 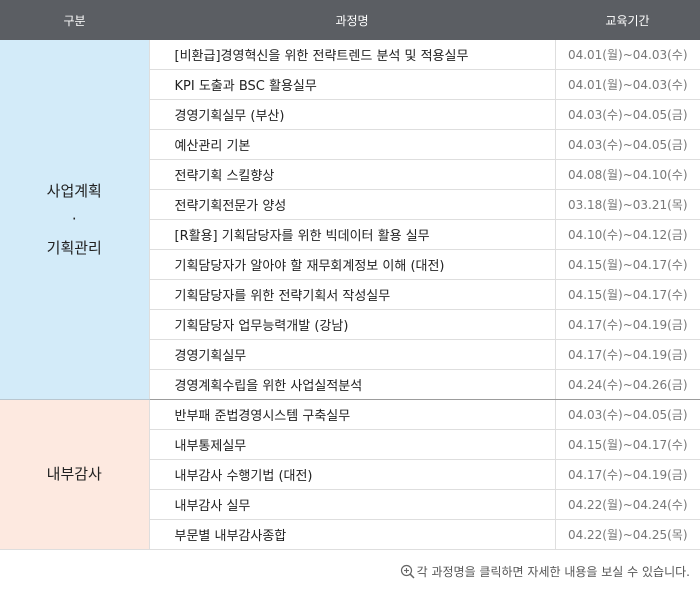 What do you see at coordinates (352, 534) in the screenshot?
I see `course-link: 부문별 내부감사종합` at bounding box center [352, 534].